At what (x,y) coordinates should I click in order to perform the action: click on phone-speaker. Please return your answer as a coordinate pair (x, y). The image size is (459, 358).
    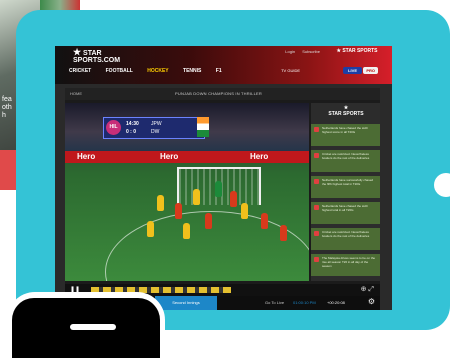
    Looking at the image, I should click on (93, 327).